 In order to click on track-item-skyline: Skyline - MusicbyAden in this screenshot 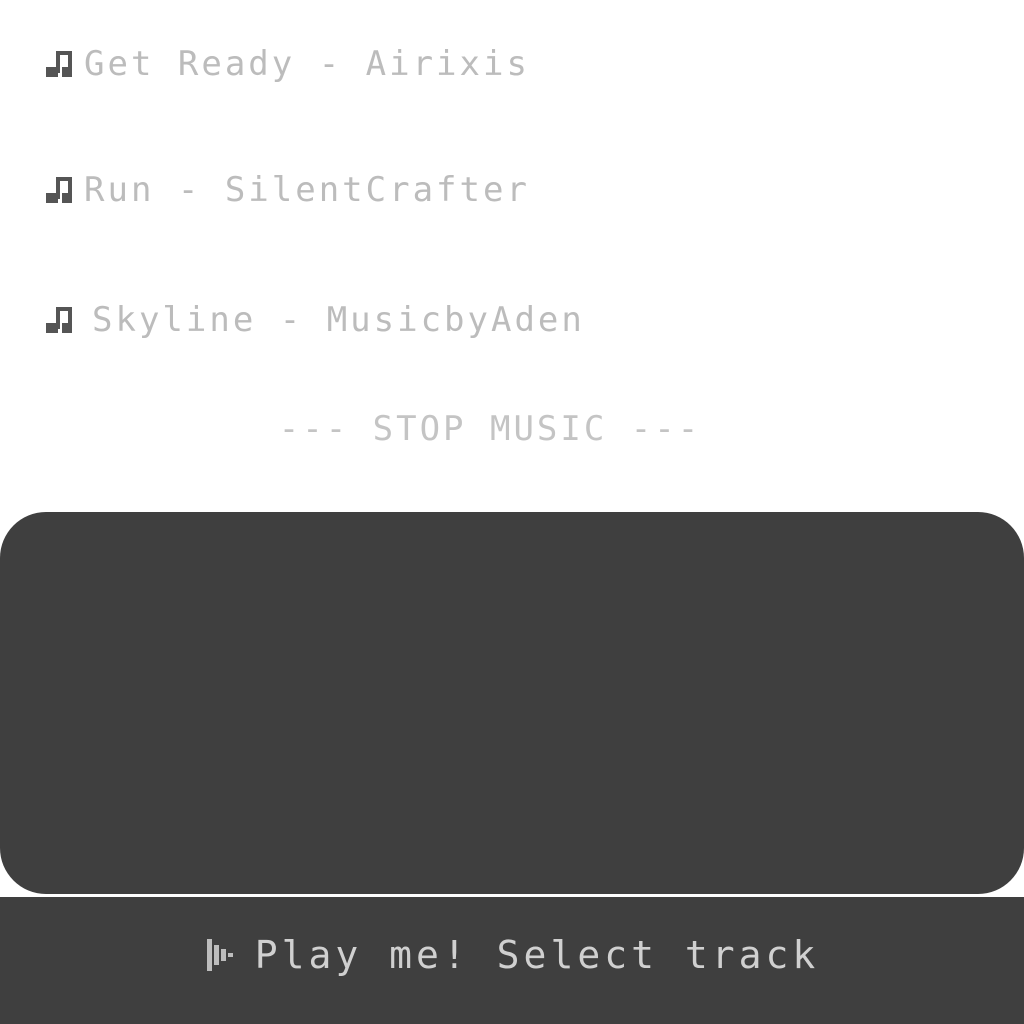, I will do `click(314, 320)`.